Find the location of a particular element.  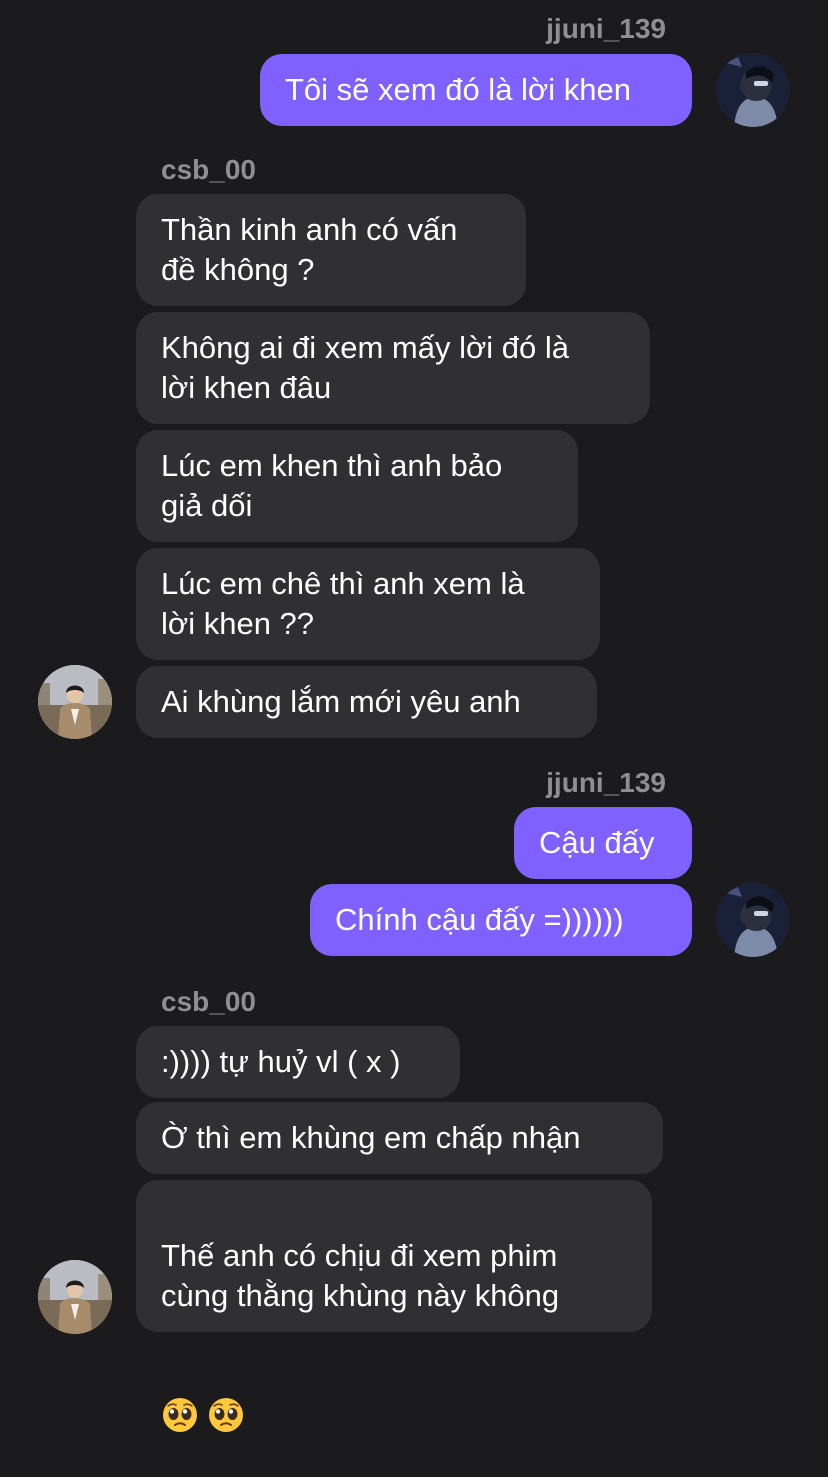

message-bubble-incoming: Lúc em khen thì anh bảo giả dối is located at coordinates (357, 486).